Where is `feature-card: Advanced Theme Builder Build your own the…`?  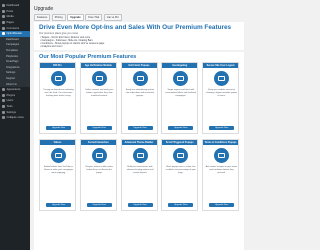 feature-card: Advanced Theme Builder Build your own the… is located at coordinates (139, 175).